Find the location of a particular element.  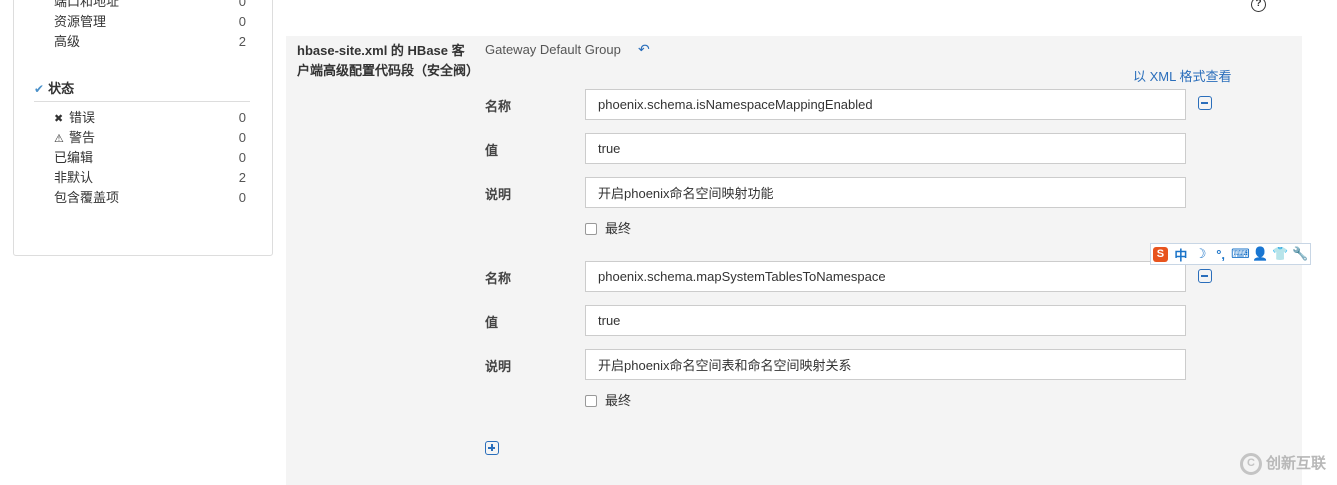

entry-1-desc-label: 说明 is located at coordinates (498, 194).